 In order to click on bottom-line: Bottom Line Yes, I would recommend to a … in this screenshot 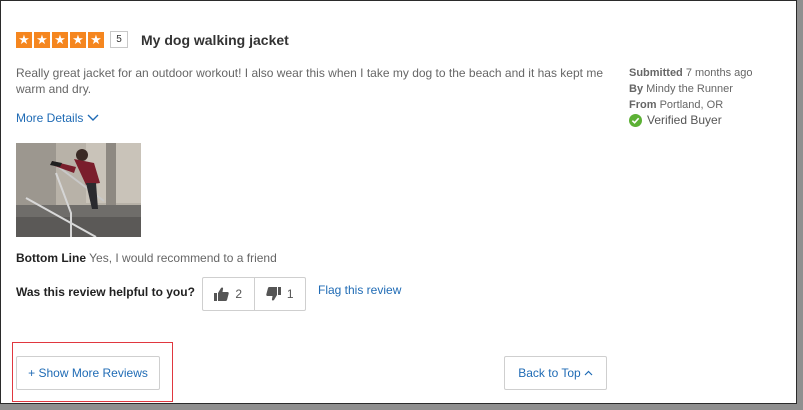, I will do `click(146, 258)`.